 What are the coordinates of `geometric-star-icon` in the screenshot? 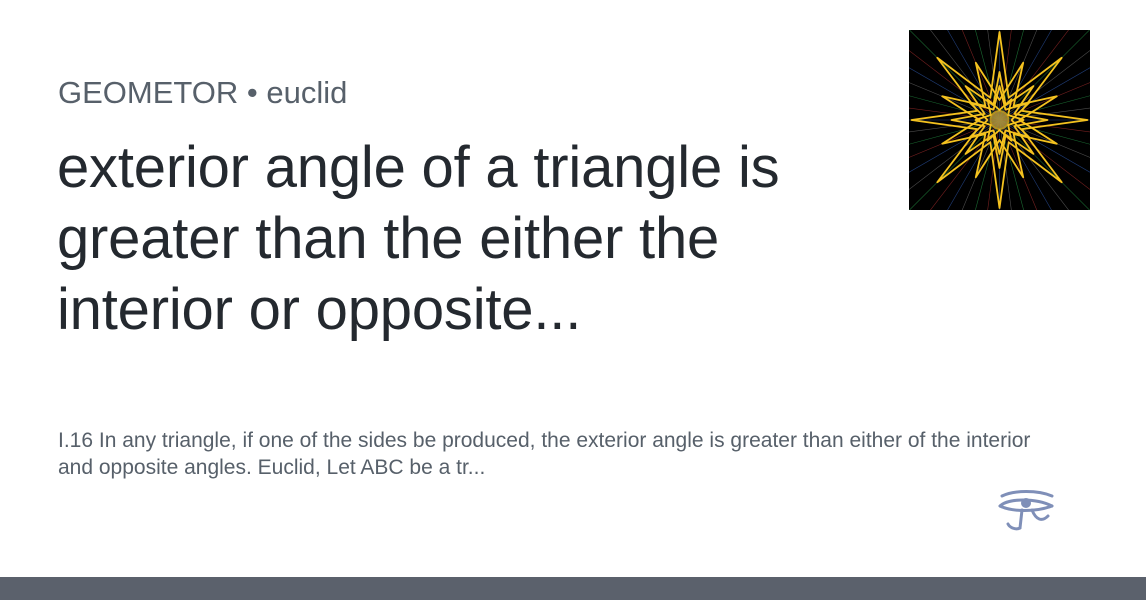 It's located at (999, 120).